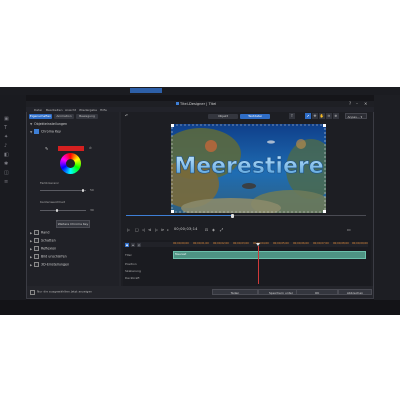 The width and height of the screenshot is (400, 400). What do you see at coordinates (92, 190) in the screenshot?
I see `toleranz-value: 50` at bounding box center [92, 190].